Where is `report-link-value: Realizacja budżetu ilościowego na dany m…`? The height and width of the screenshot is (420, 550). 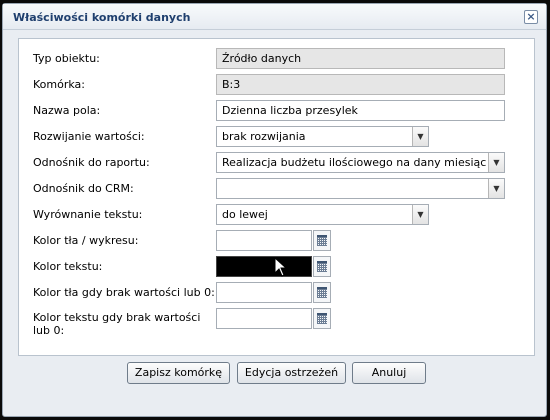 report-link-value: Realizacja budżetu ilościowego na dany m… is located at coordinates (354, 162).